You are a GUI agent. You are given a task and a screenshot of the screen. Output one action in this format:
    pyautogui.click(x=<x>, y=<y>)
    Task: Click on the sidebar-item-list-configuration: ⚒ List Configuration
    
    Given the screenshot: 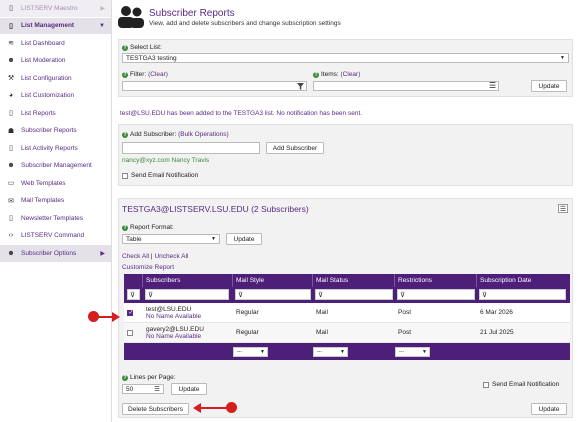 What is the action you would take?
    pyautogui.click(x=55, y=79)
    